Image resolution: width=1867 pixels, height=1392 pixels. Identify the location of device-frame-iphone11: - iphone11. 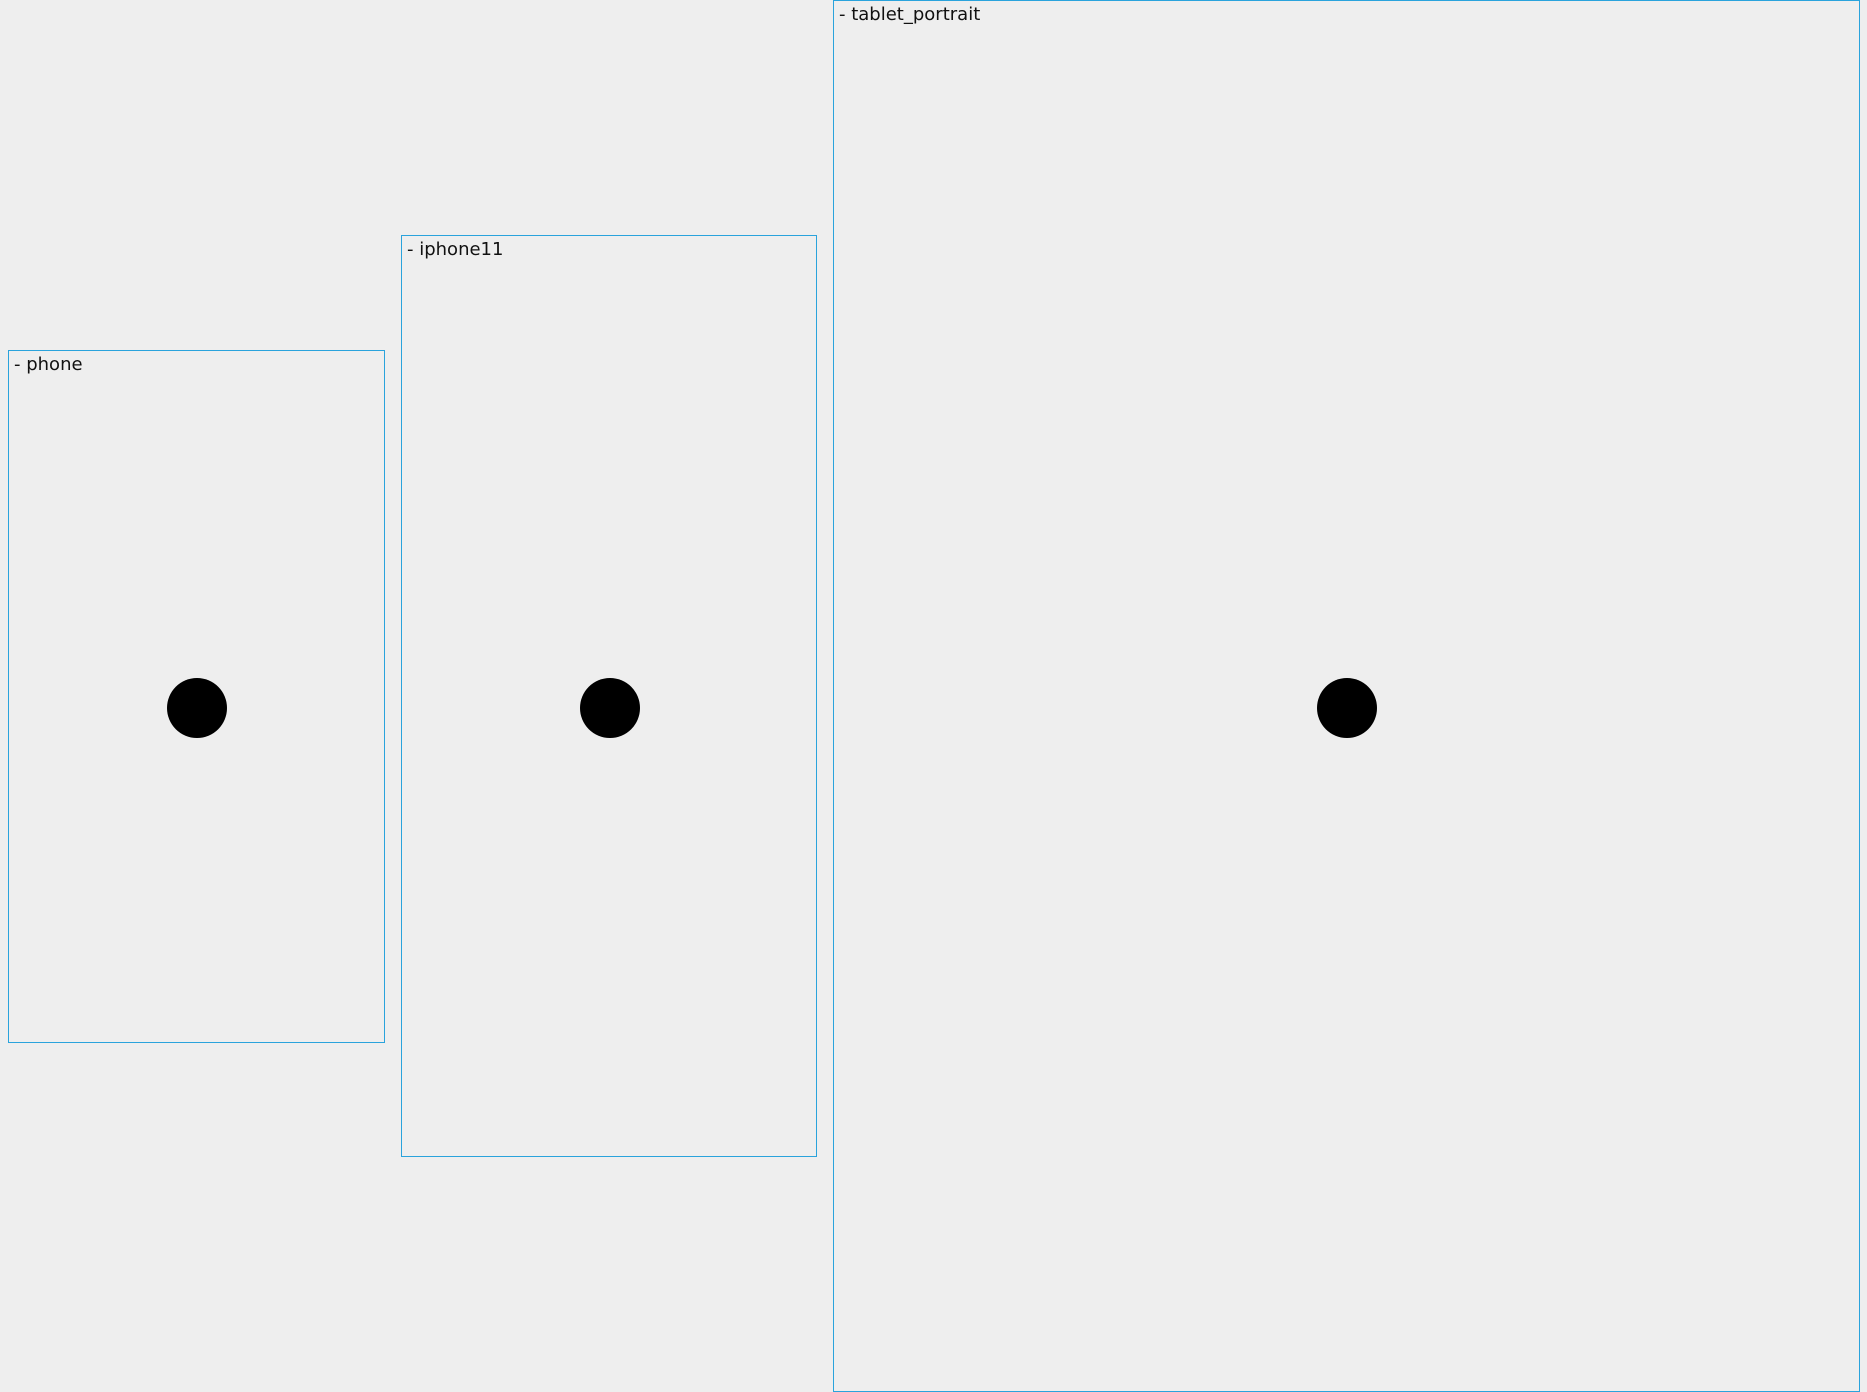
(609, 696).